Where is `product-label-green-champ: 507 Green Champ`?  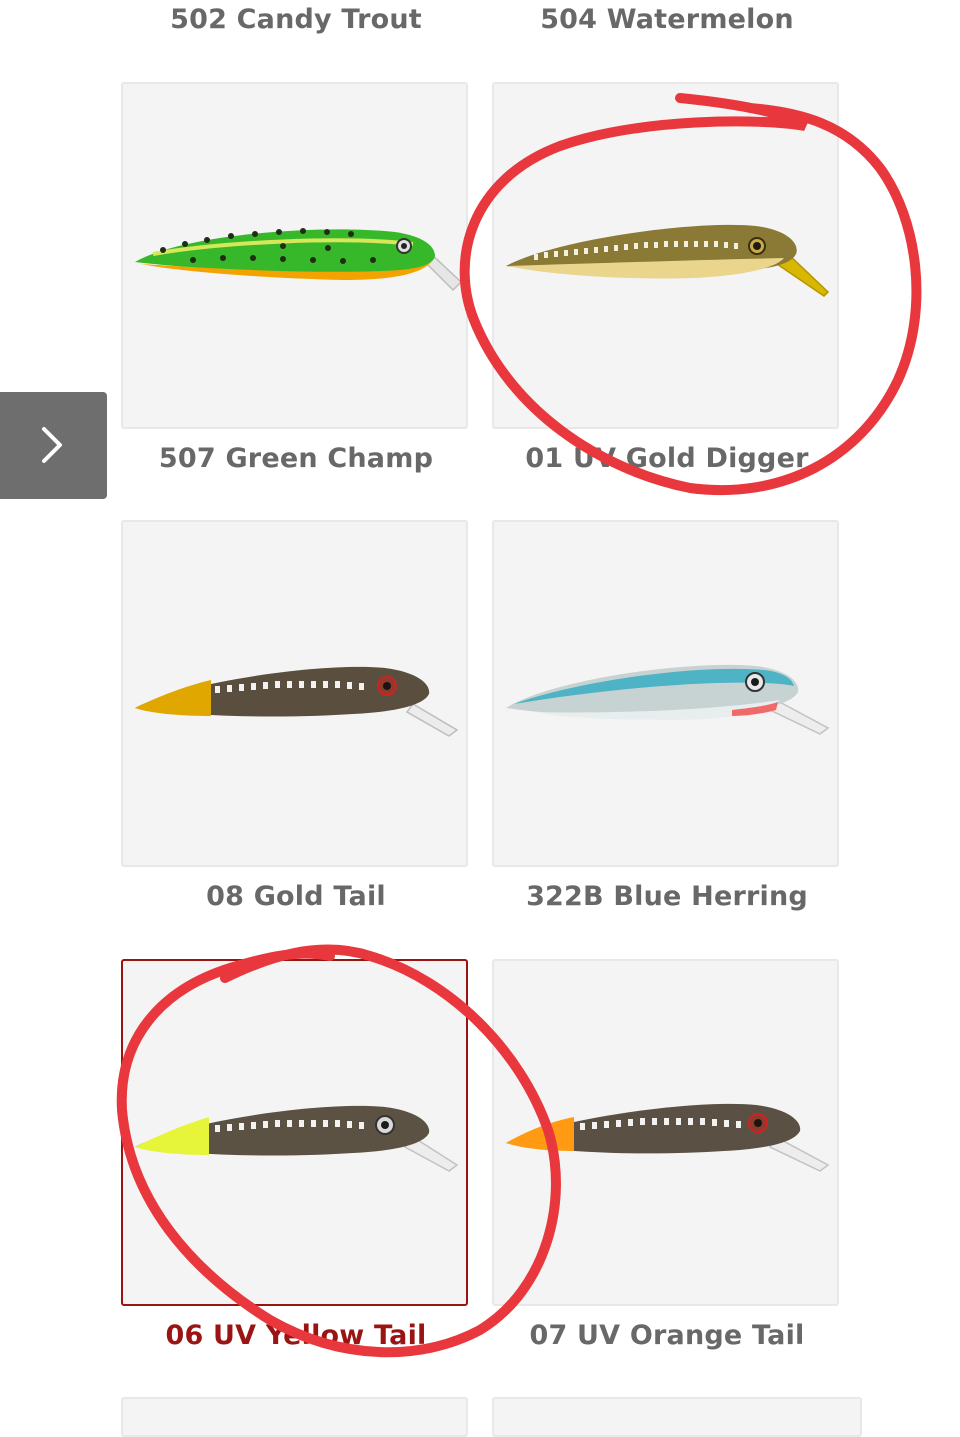
product-label-green-champ: 507 Green Champ is located at coordinates (296, 458).